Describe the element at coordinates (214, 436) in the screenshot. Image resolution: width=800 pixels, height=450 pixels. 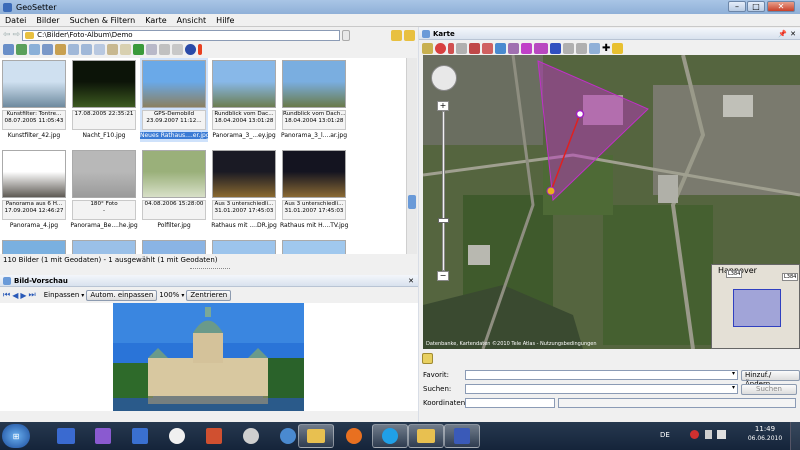
I see `taskbar-app-icon` at that location.